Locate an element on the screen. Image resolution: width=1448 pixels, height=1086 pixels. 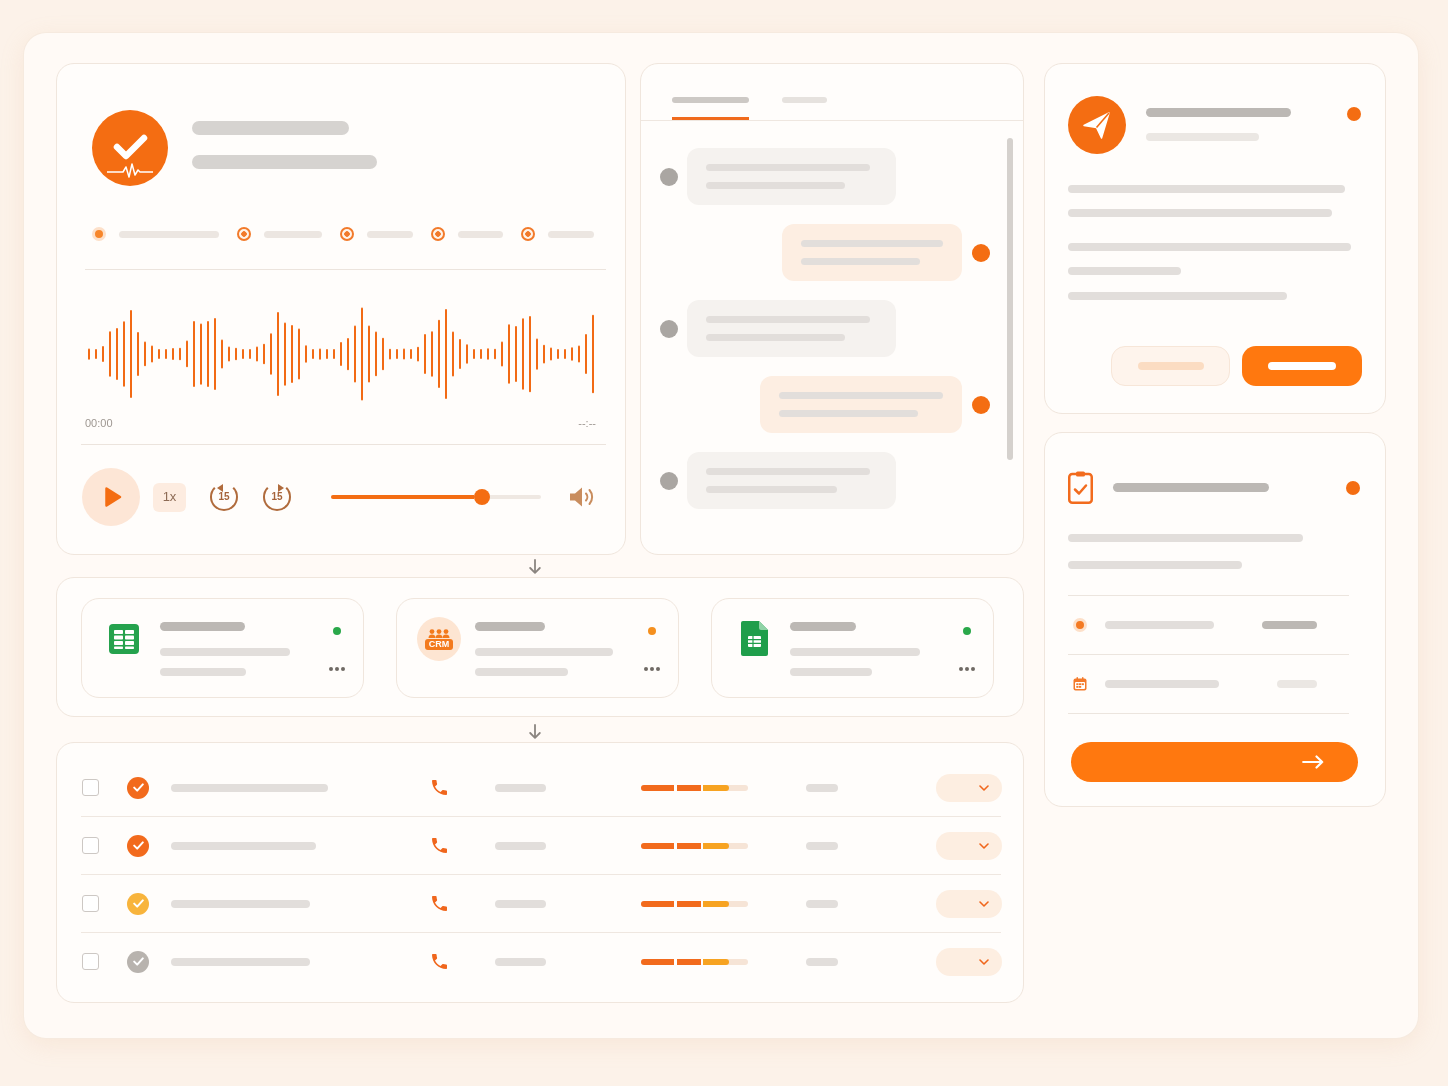
next-button is located at coordinates (1214, 762).